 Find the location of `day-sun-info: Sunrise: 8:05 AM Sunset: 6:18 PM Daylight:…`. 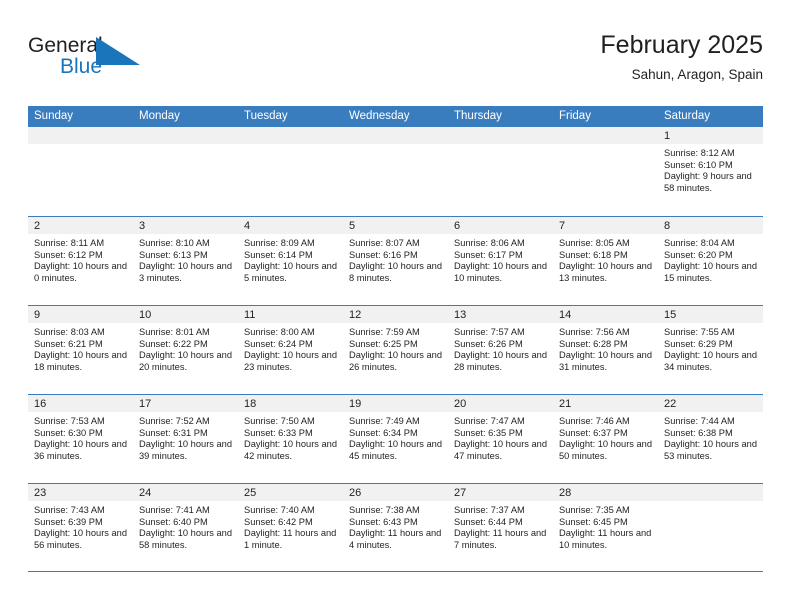

day-sun-info: Sunrise: 8:05 AM Sunset: 6:18 PM Daylight:… is located at coordinates (605, 259).